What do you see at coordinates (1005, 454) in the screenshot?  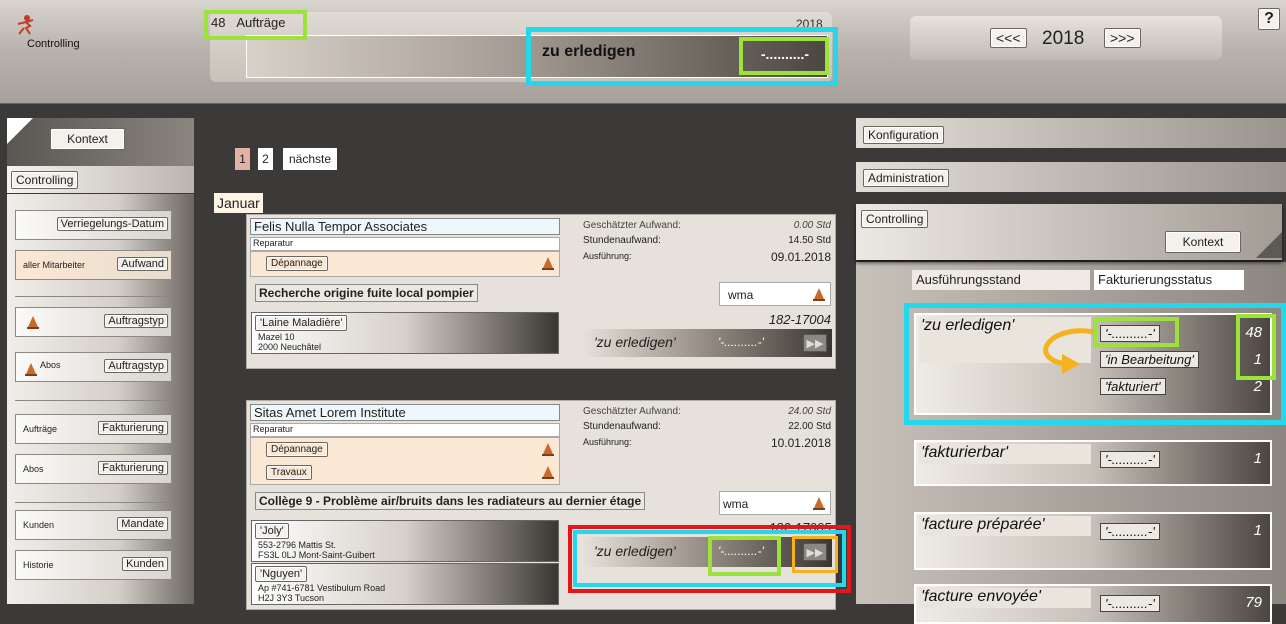 I see `status-group-title: 'fakturierbar'` at bounding box center [1005, 454].